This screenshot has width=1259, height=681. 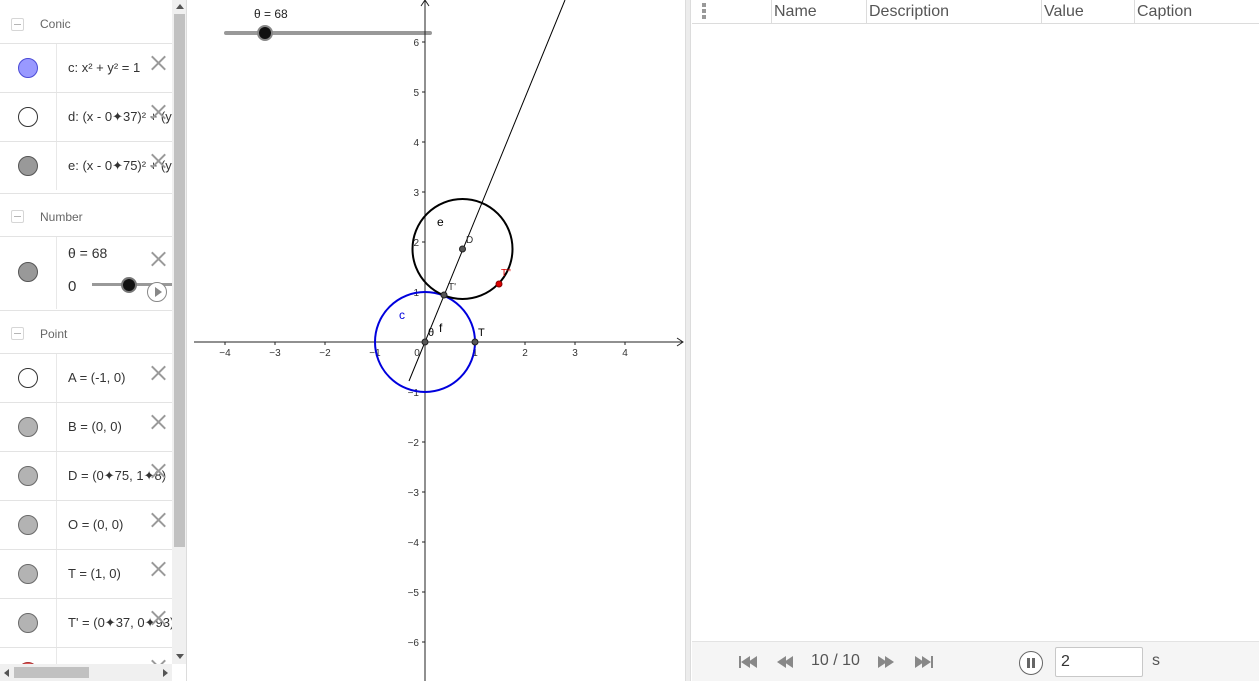 I want to click on x-tick-label: −2, so click(x=325, y=353).